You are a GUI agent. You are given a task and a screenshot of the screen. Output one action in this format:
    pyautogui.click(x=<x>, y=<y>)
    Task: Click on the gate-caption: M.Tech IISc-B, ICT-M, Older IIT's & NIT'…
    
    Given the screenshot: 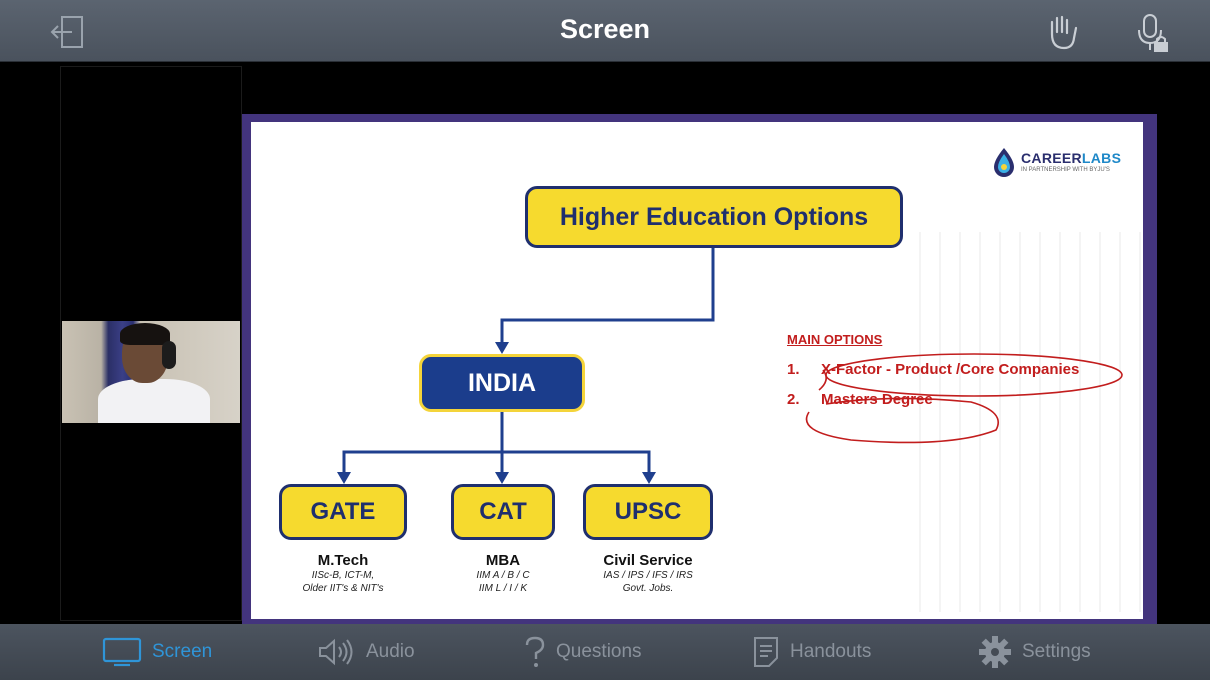 What is the action you would take?
    pyautogui.click(x=343, y=573)
    